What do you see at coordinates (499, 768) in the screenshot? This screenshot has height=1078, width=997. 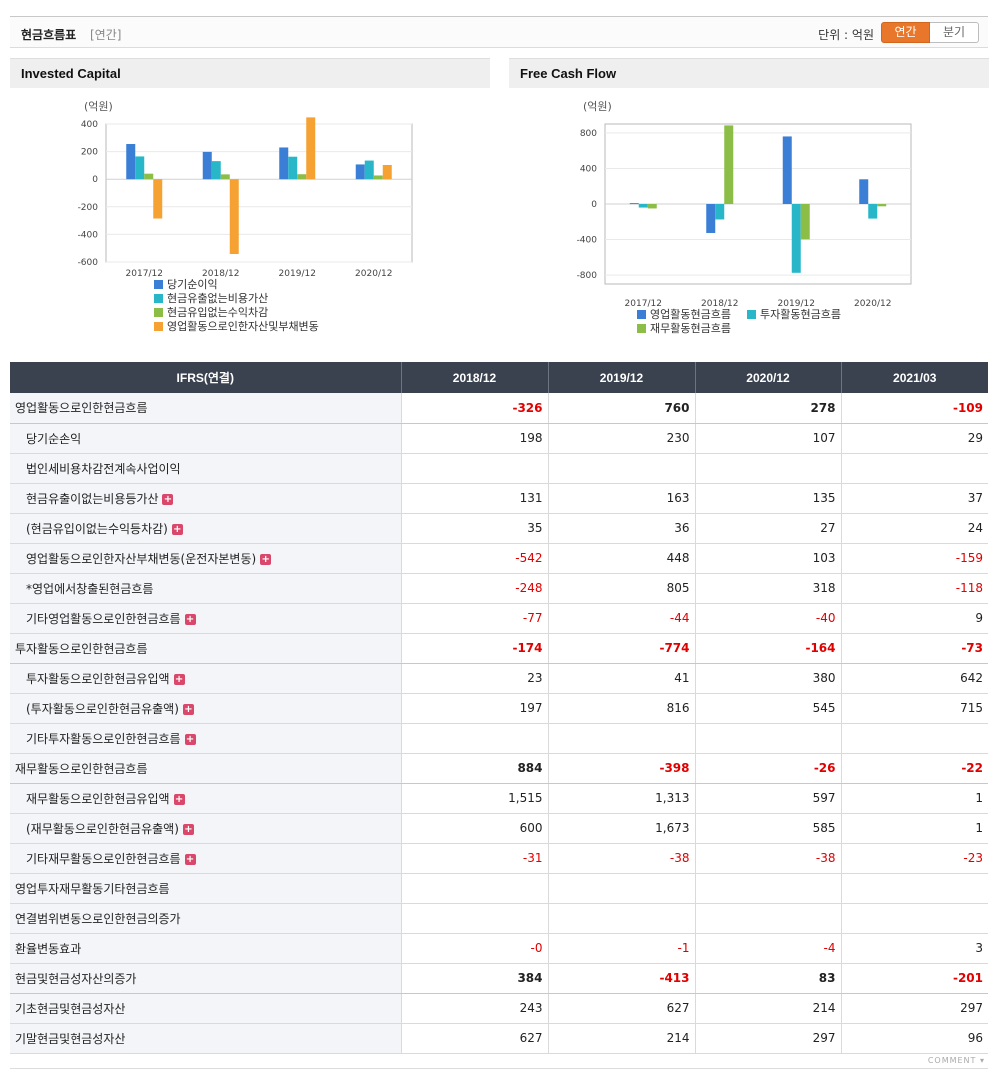 I see `table-row: 재무활동으로인한현금흐름 884 -398 -26 -22` at bounding box center [499, 768].